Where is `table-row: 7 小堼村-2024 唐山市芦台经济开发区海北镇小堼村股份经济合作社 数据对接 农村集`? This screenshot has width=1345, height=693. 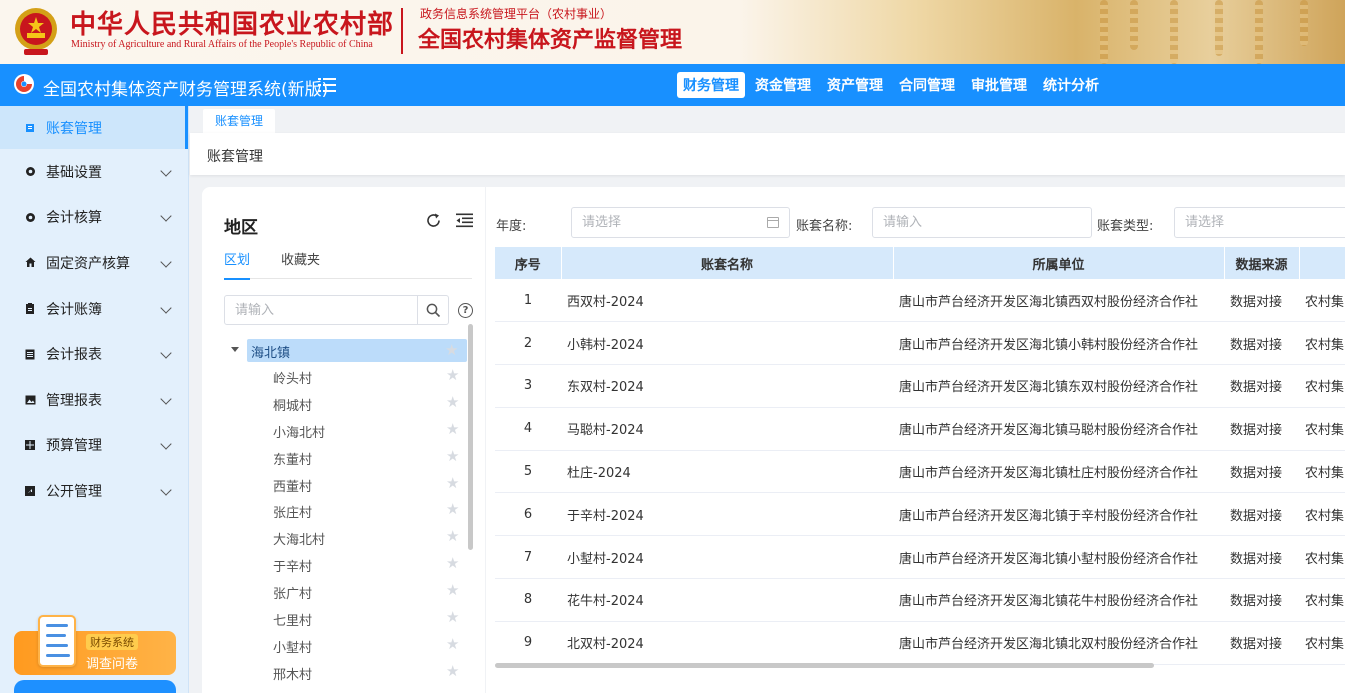 table-row: 7 小堼村-2024 唐山市芦台经济开发区海北镇小堼村股份经济合作社 数据对接 农村集 is located at coordinates (920, 557).